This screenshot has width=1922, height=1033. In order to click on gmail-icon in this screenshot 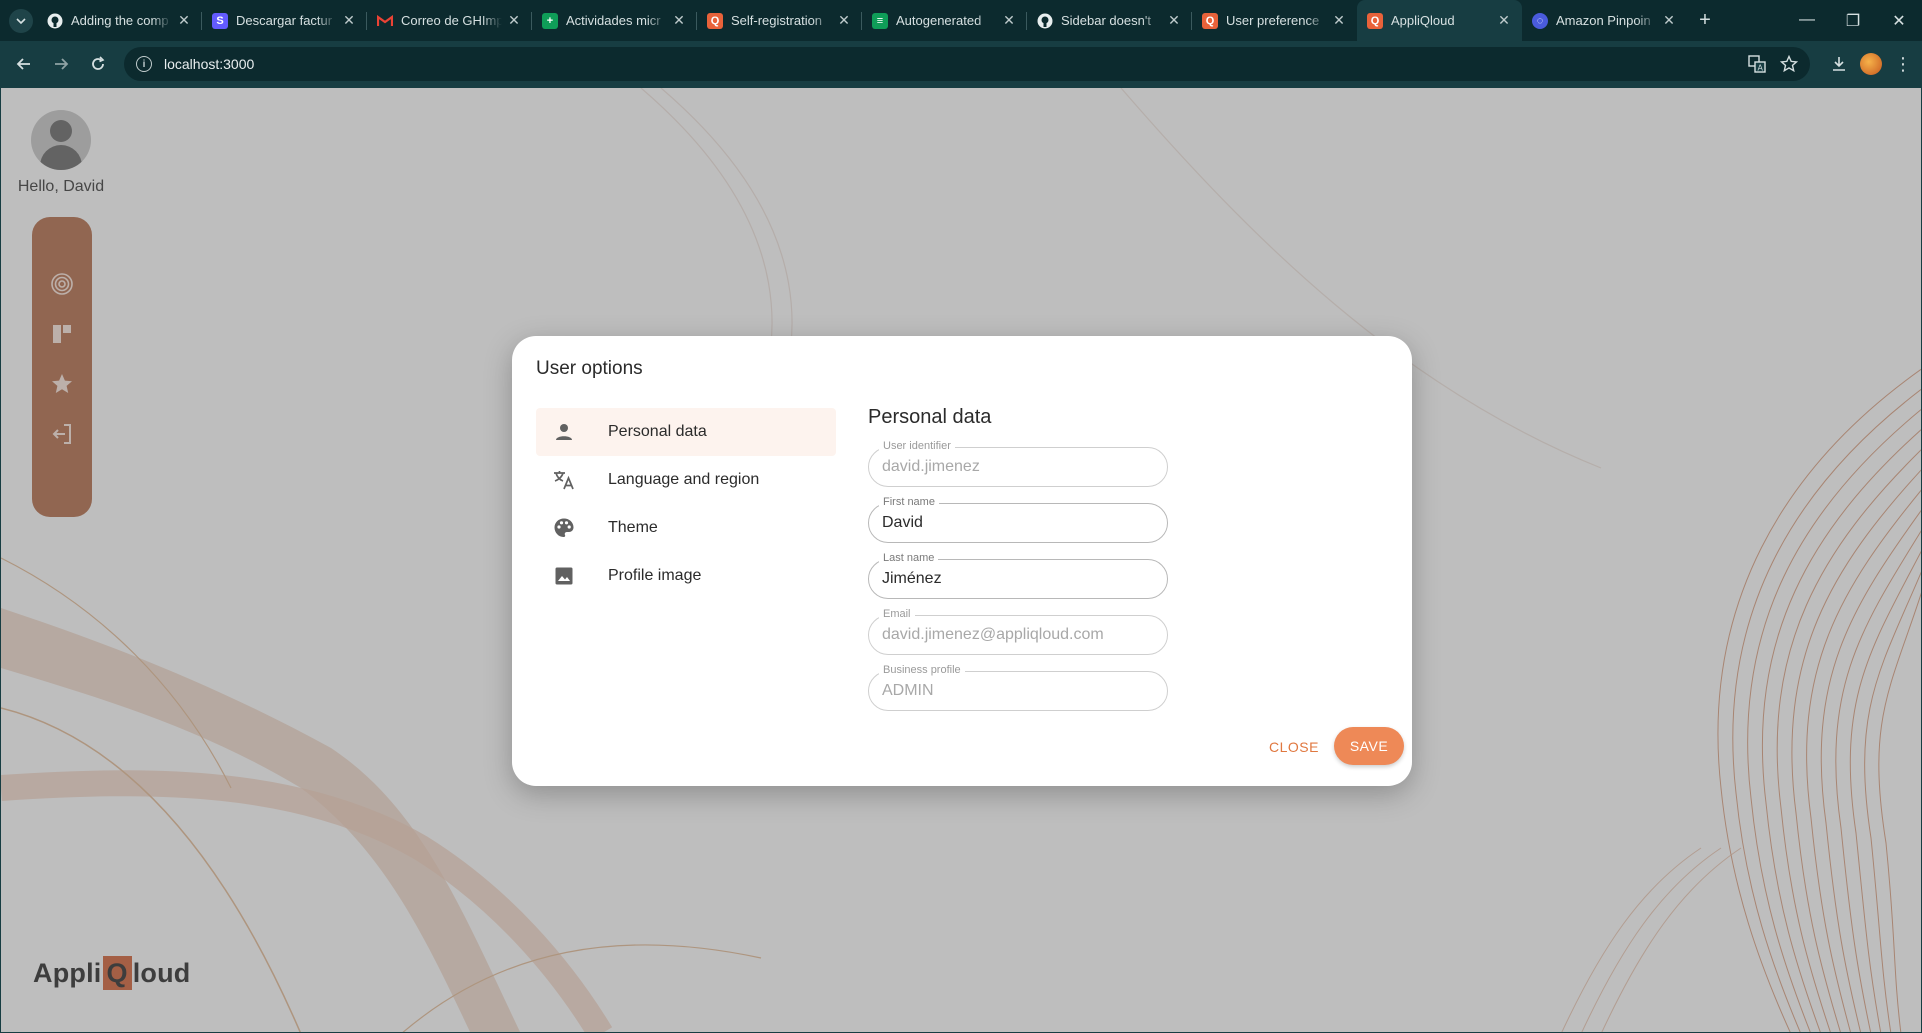, I will do `click(385, 21)`.